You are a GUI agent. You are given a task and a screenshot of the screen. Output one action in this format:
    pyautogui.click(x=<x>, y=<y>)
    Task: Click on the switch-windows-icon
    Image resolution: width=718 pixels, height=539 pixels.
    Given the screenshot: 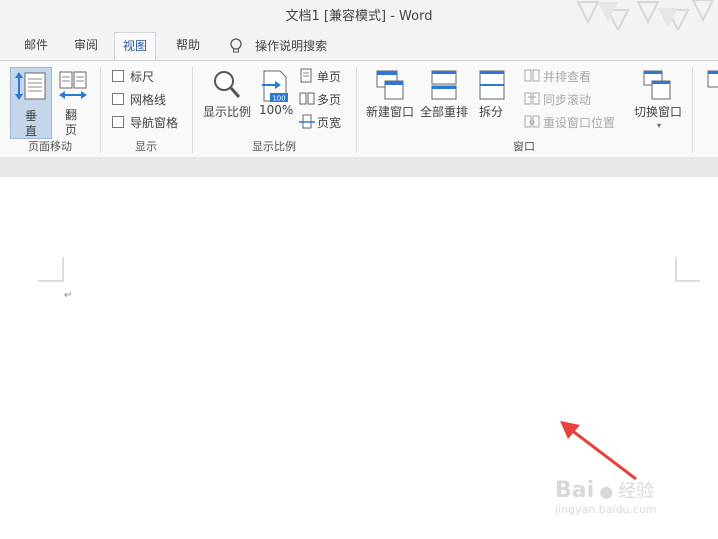 What is the action you would take?
    pyautogui.click(x=657, y=85)
    